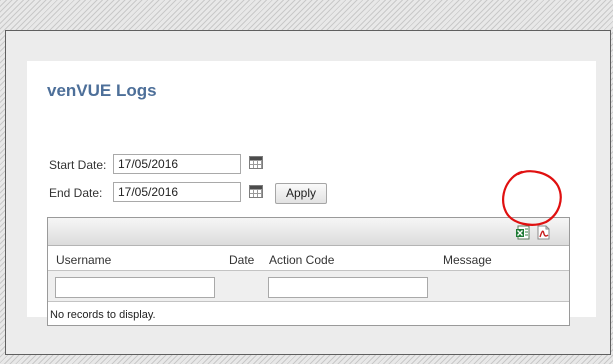 The height and width of the screenshot is (364, 613). Describe the element at coordinates (102, 90) in the screenshot. I see `page-title: venVUE Logs` at that location.